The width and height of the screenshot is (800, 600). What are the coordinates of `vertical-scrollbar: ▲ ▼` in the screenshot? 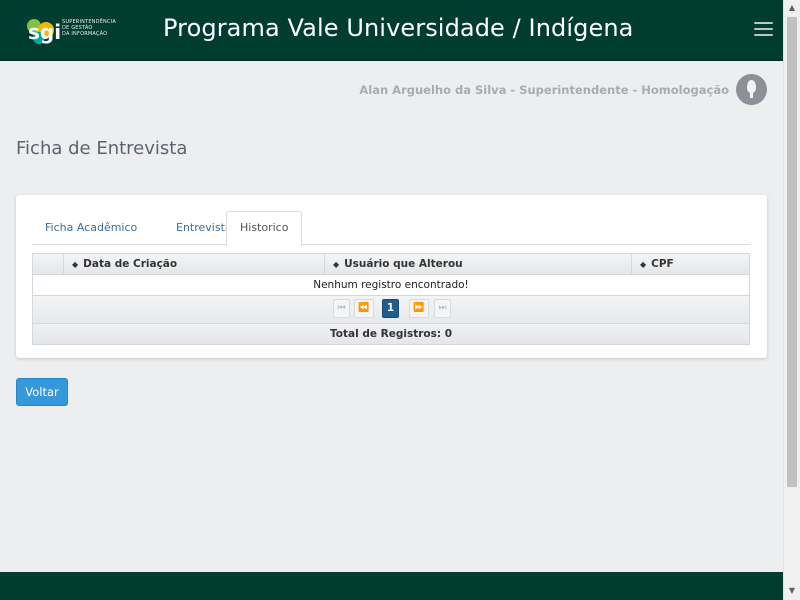 It's located at (791, 300).